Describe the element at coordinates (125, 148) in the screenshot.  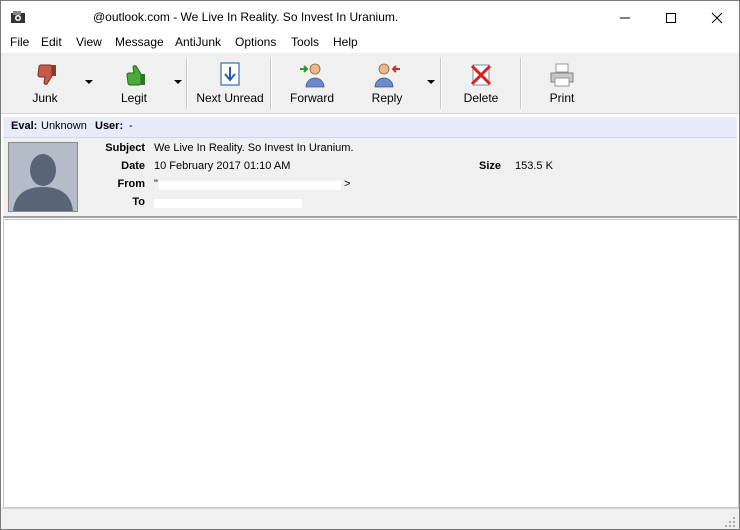
I see `subject-label: Subject` at that location.